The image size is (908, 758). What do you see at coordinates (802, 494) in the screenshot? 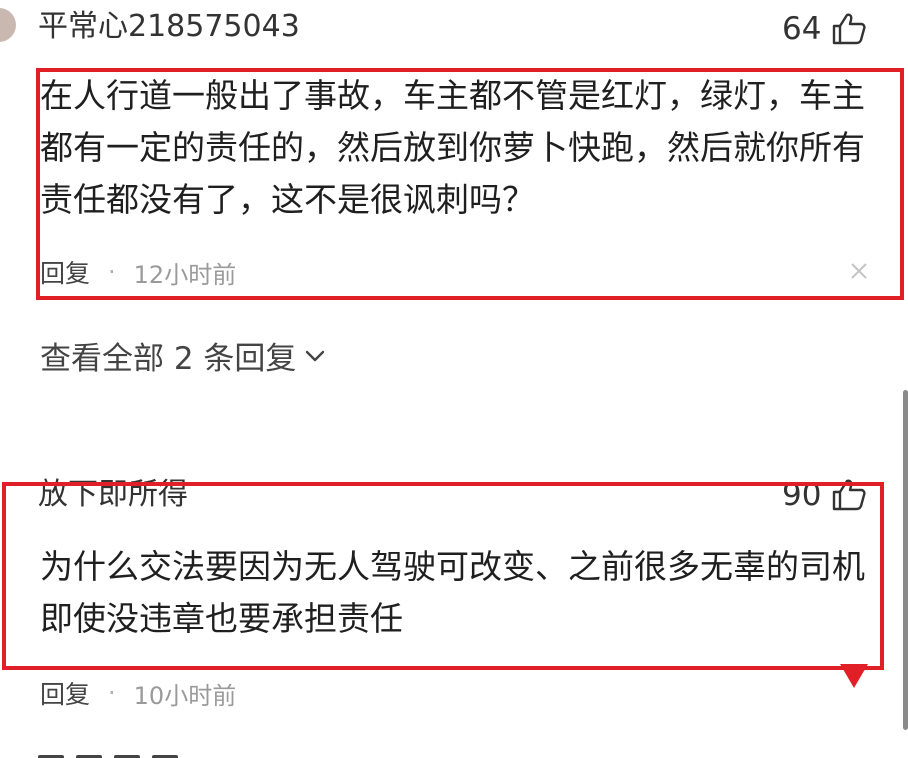
I see `like-count: 90` at bounding box center [802, 494].